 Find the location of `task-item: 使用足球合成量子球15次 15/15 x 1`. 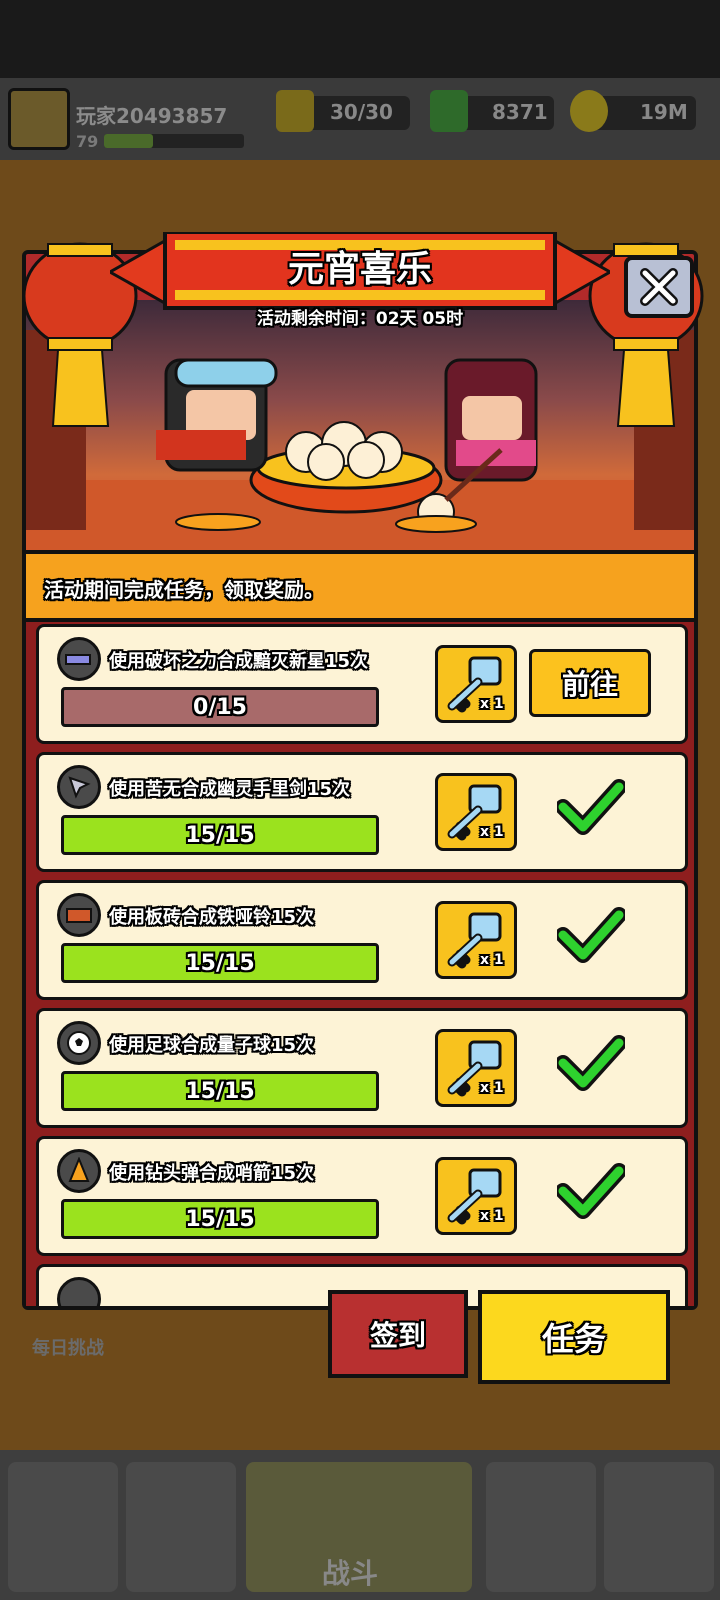

task-item: 使用足球合成量子球15次 15/15 x 1 is located at coordinates (362, 1068).